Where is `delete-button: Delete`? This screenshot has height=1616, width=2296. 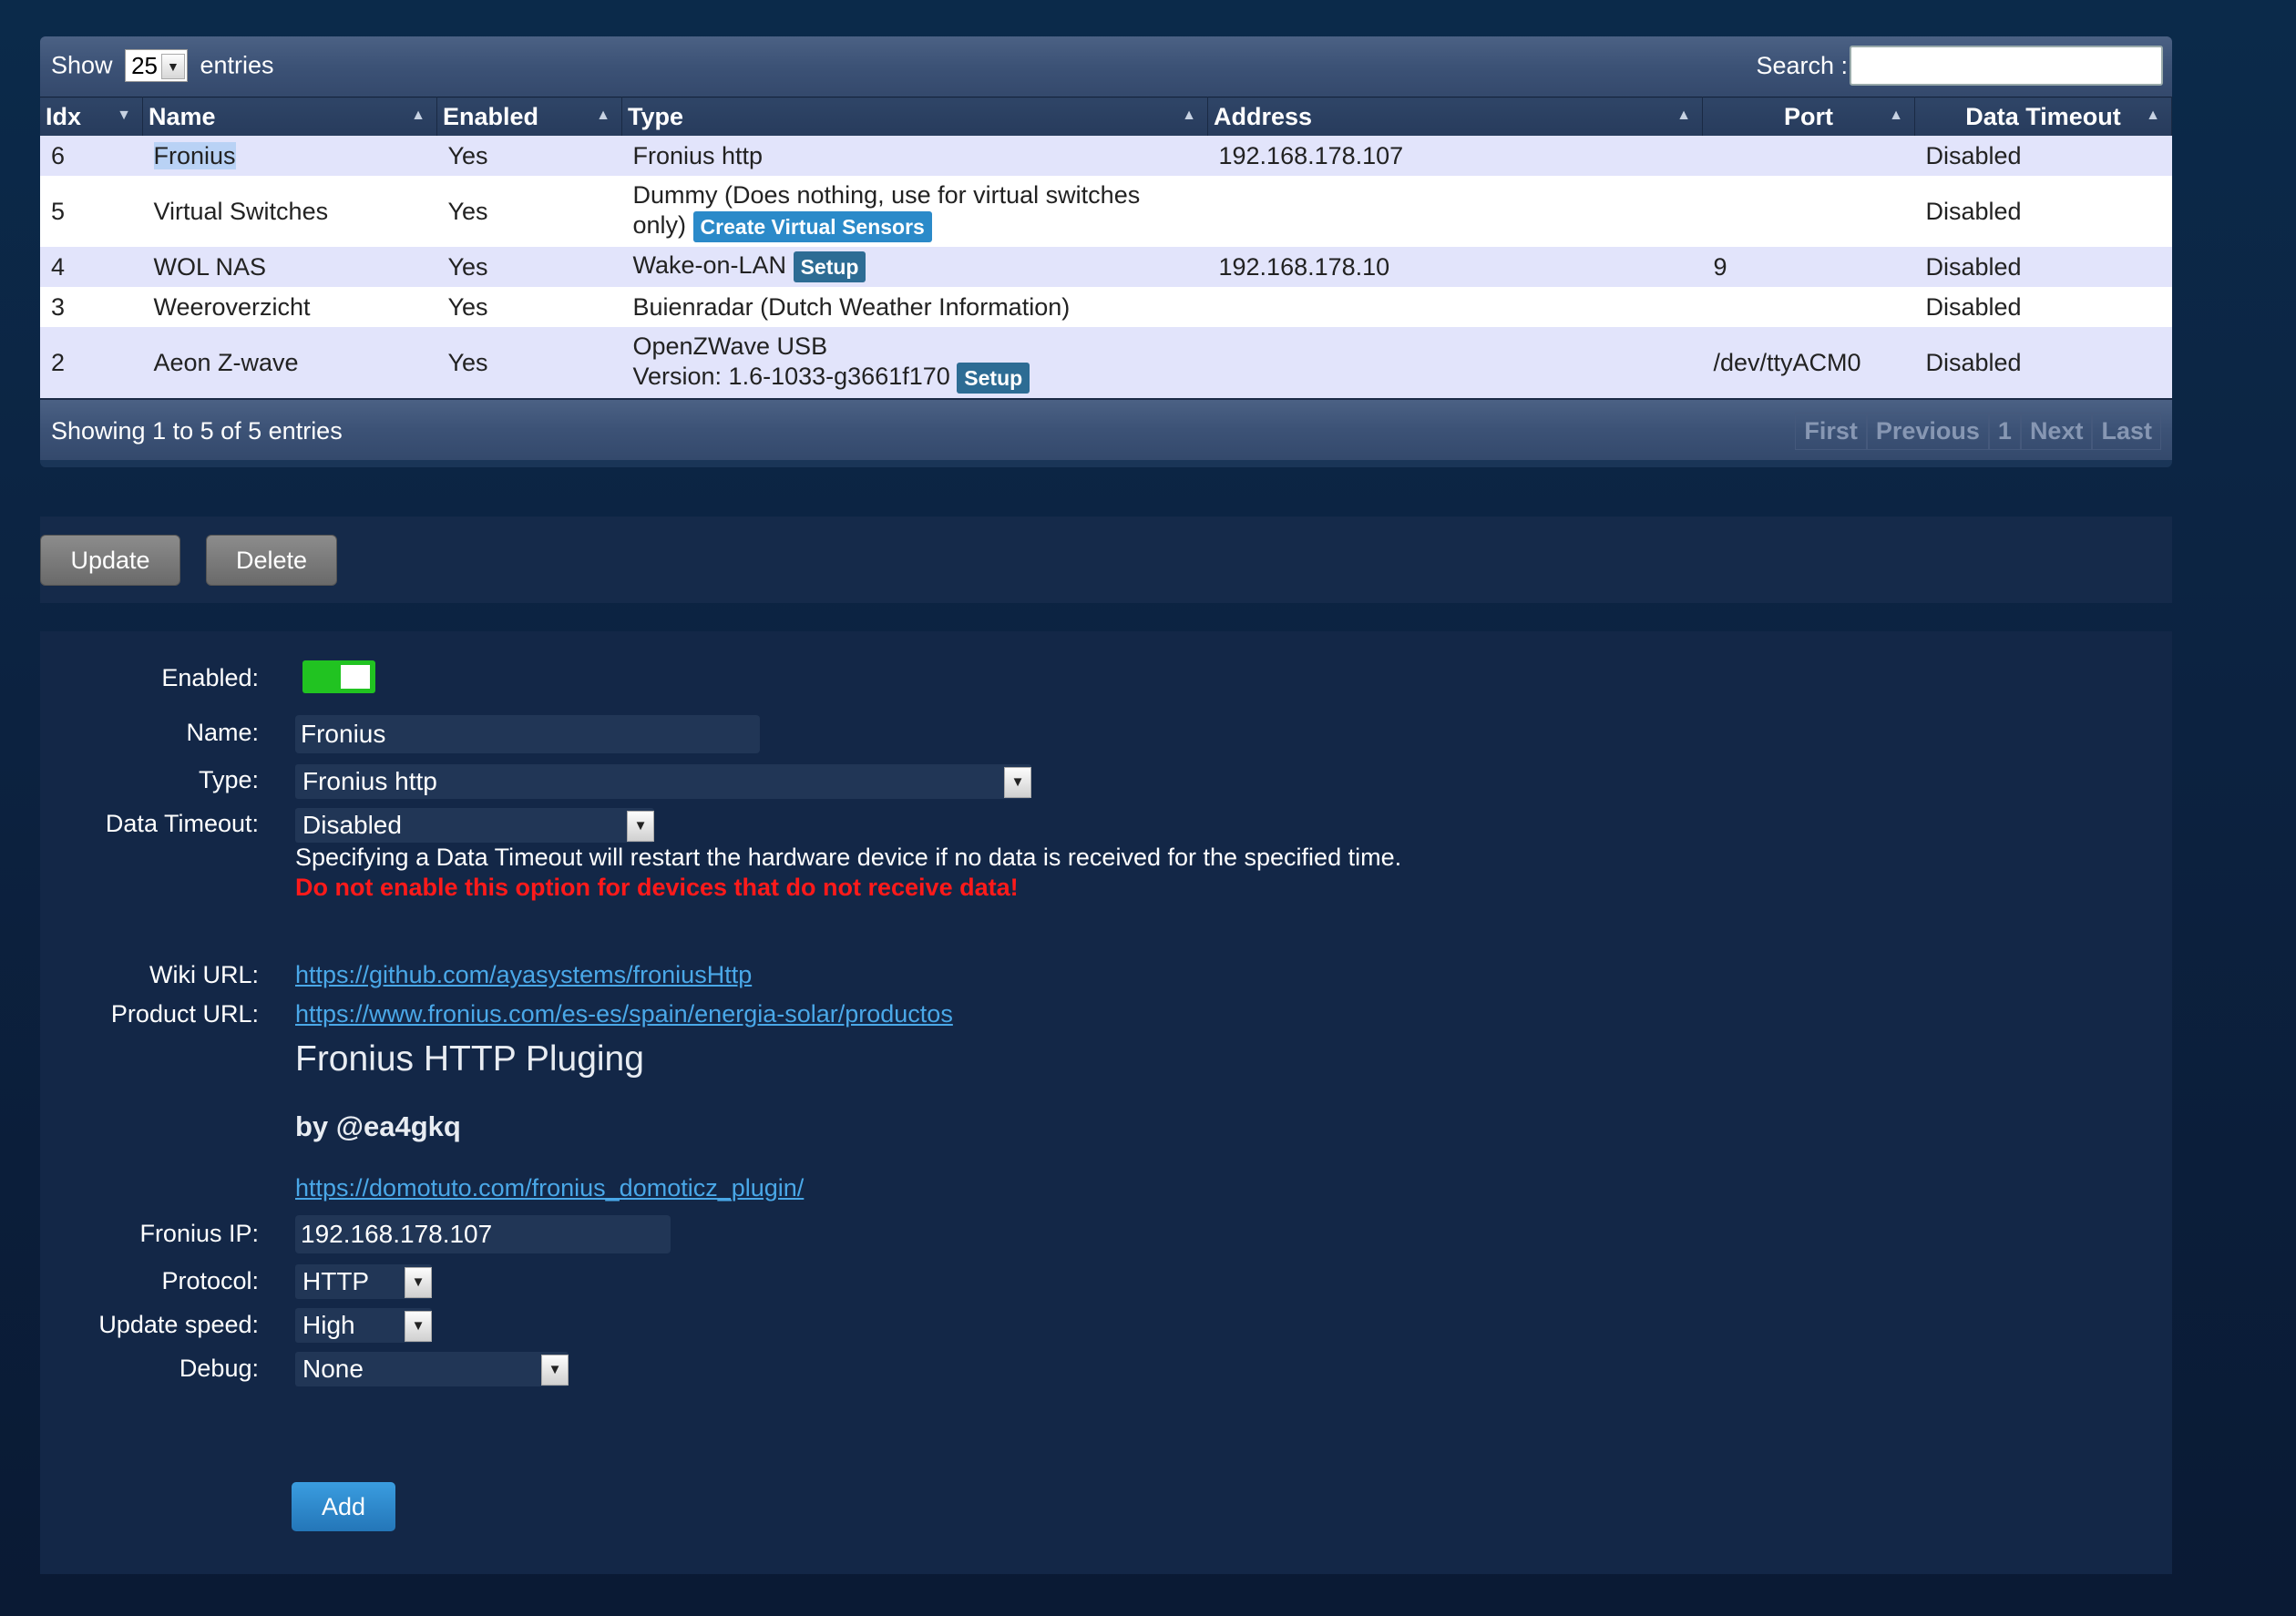 delete-button: Delete is located at coordinates (271, 560).